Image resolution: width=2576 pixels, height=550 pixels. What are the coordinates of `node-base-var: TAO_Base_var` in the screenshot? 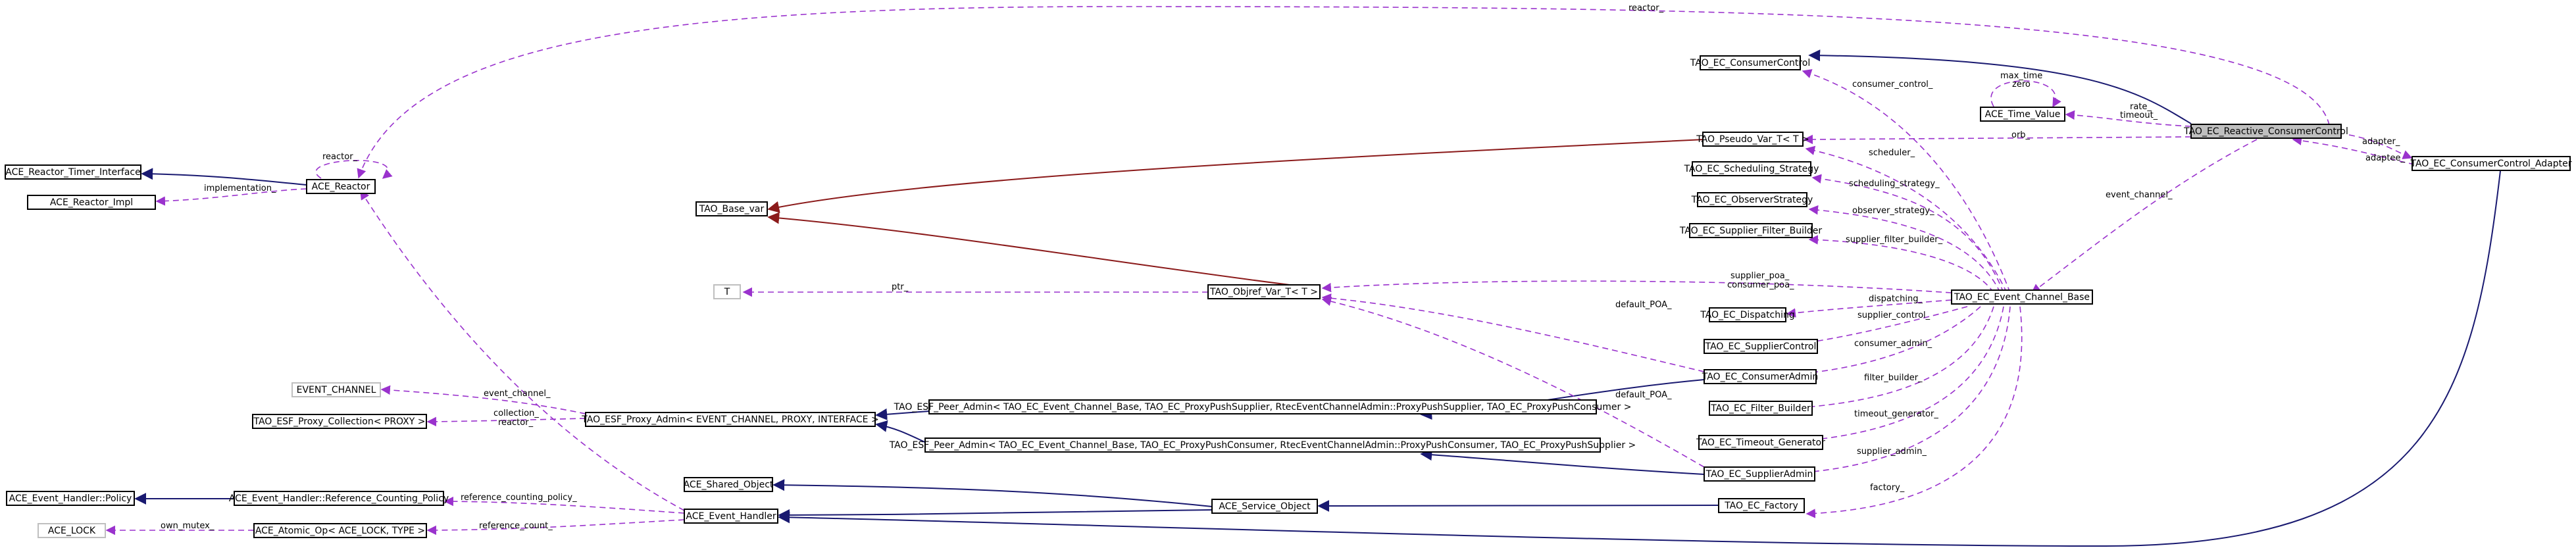 It's located at (731, 209).